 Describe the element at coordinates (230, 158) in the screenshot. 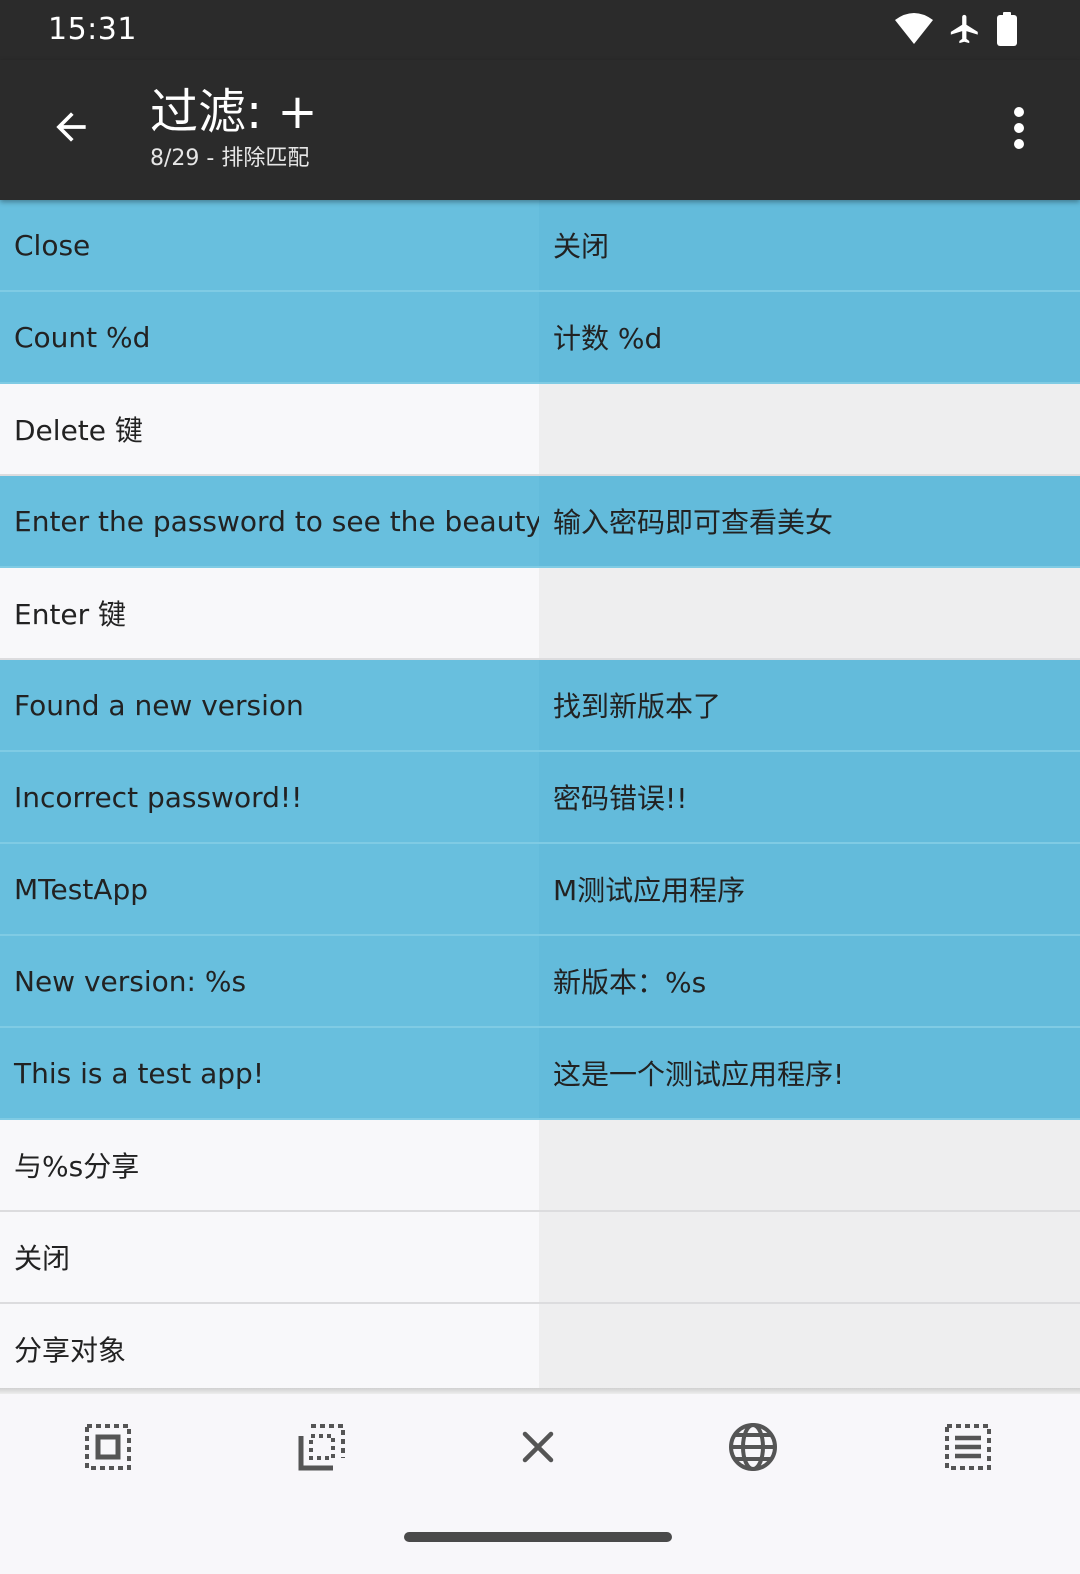

I see `page-subtitle: 8/29 - 排除匹配` at that location.